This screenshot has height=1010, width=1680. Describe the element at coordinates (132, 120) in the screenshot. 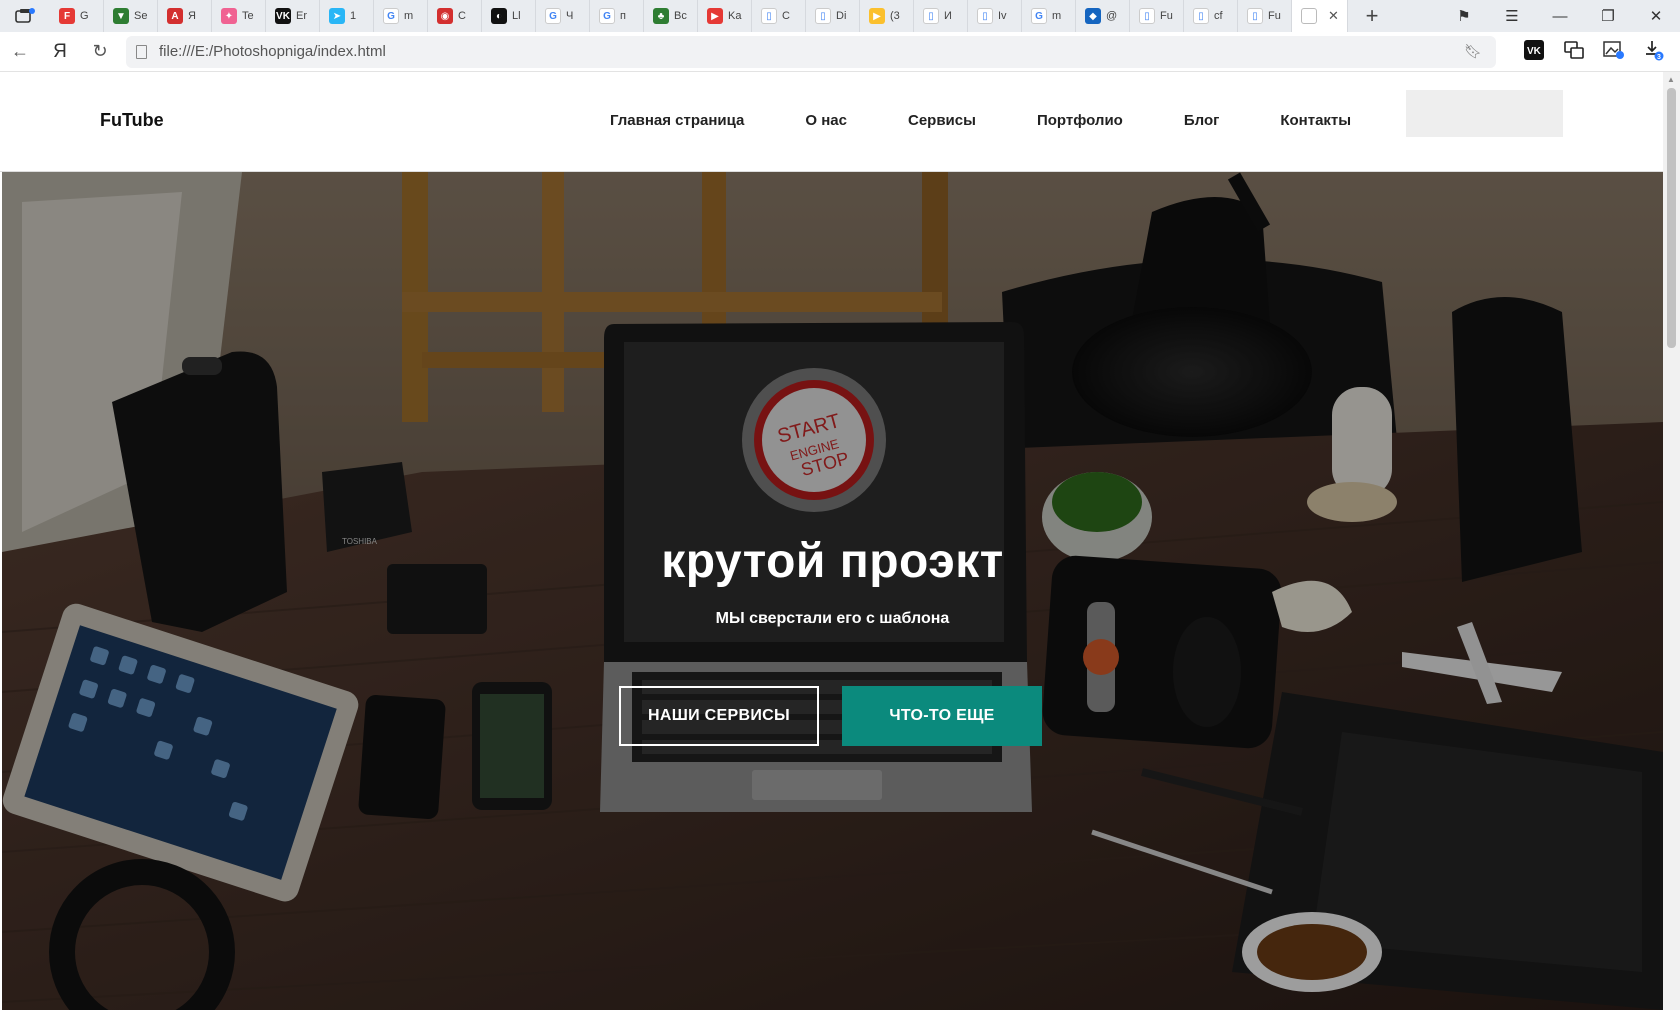

I see `site-logo: FuTube` at that location.